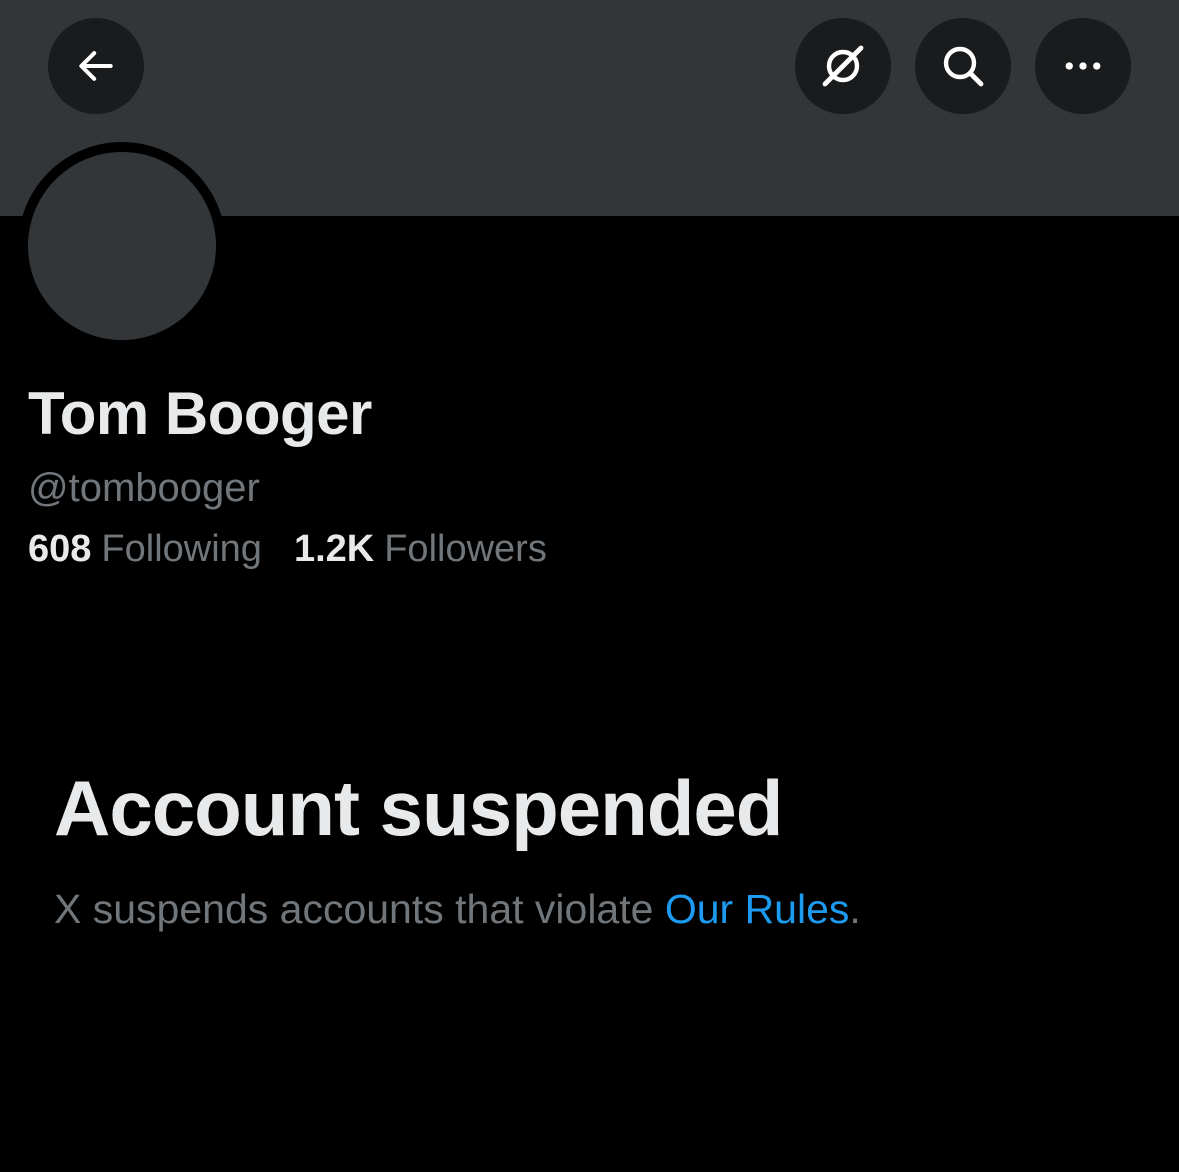  I want to click on suspension-description-text: X suspends accounts that violate, so click(359, 909).